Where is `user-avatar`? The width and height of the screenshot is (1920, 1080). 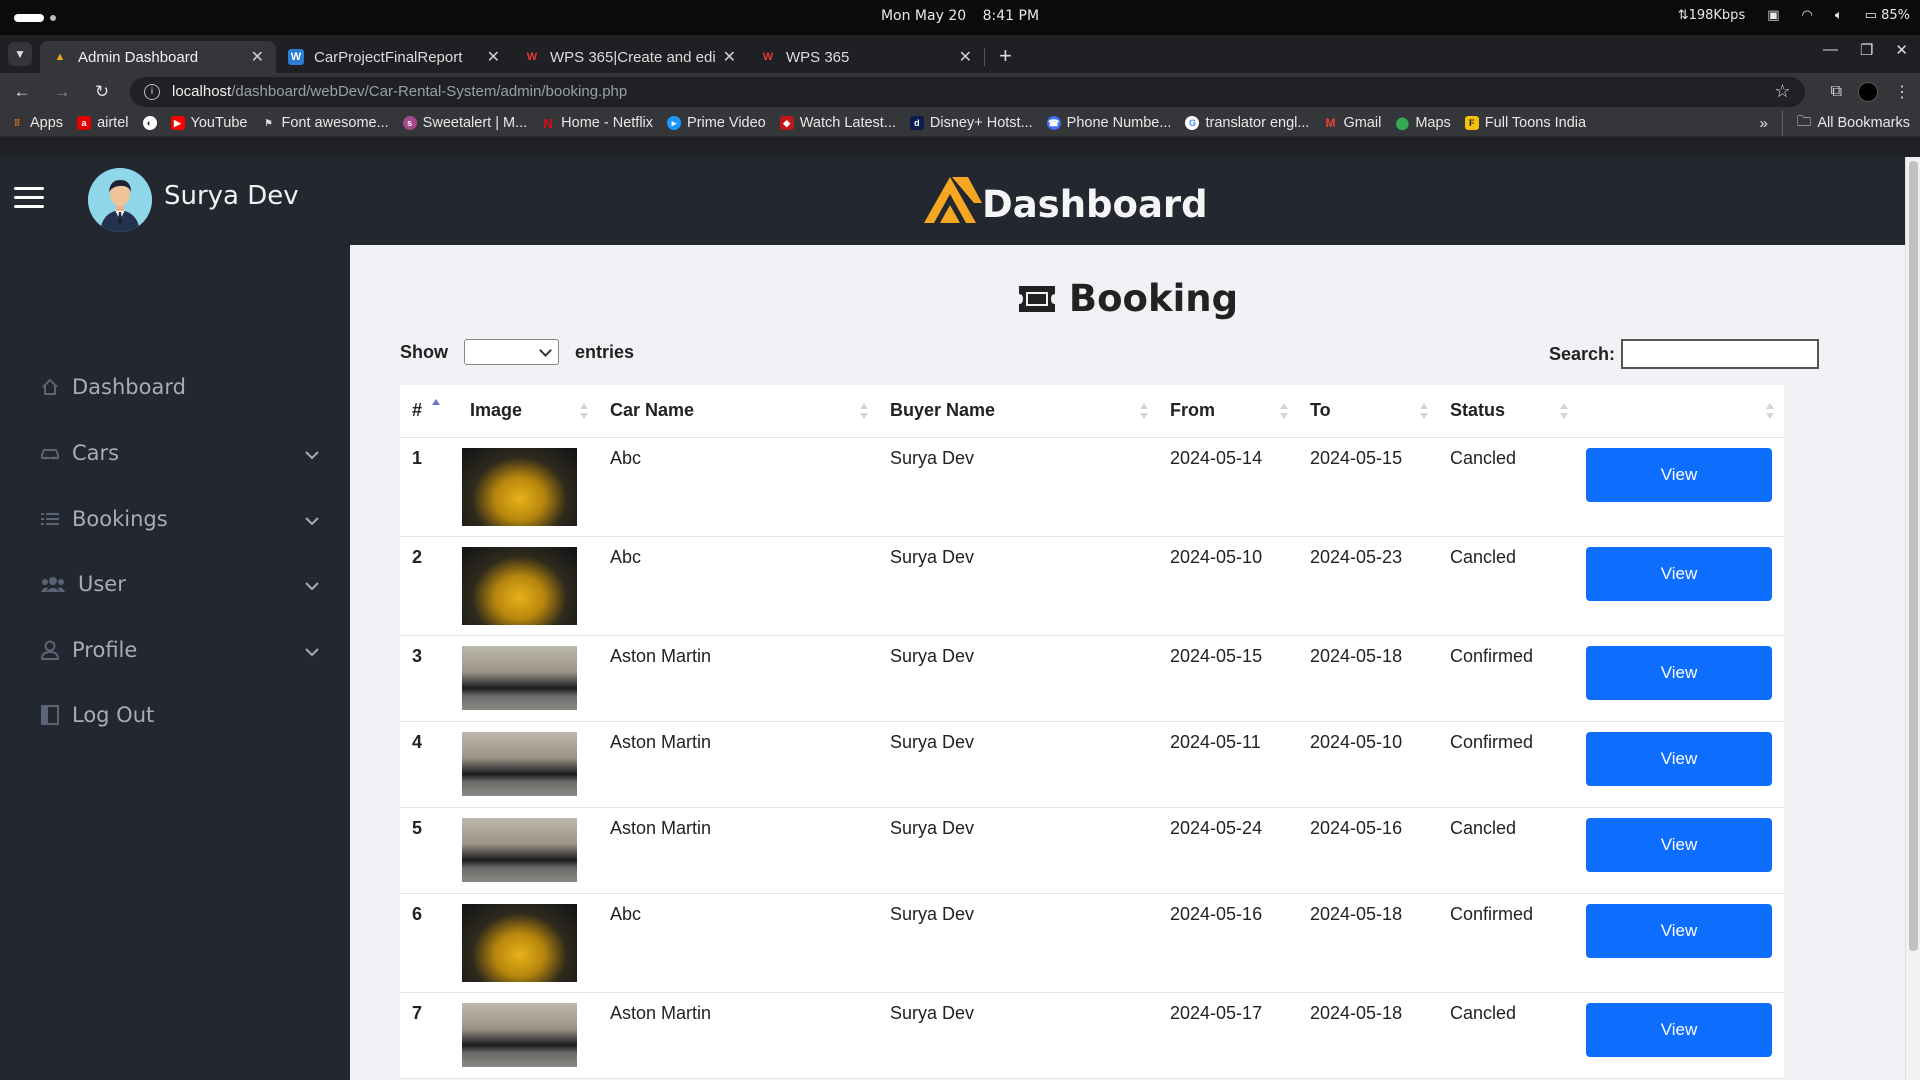 user-avatar is located at coordinates (120, 200).